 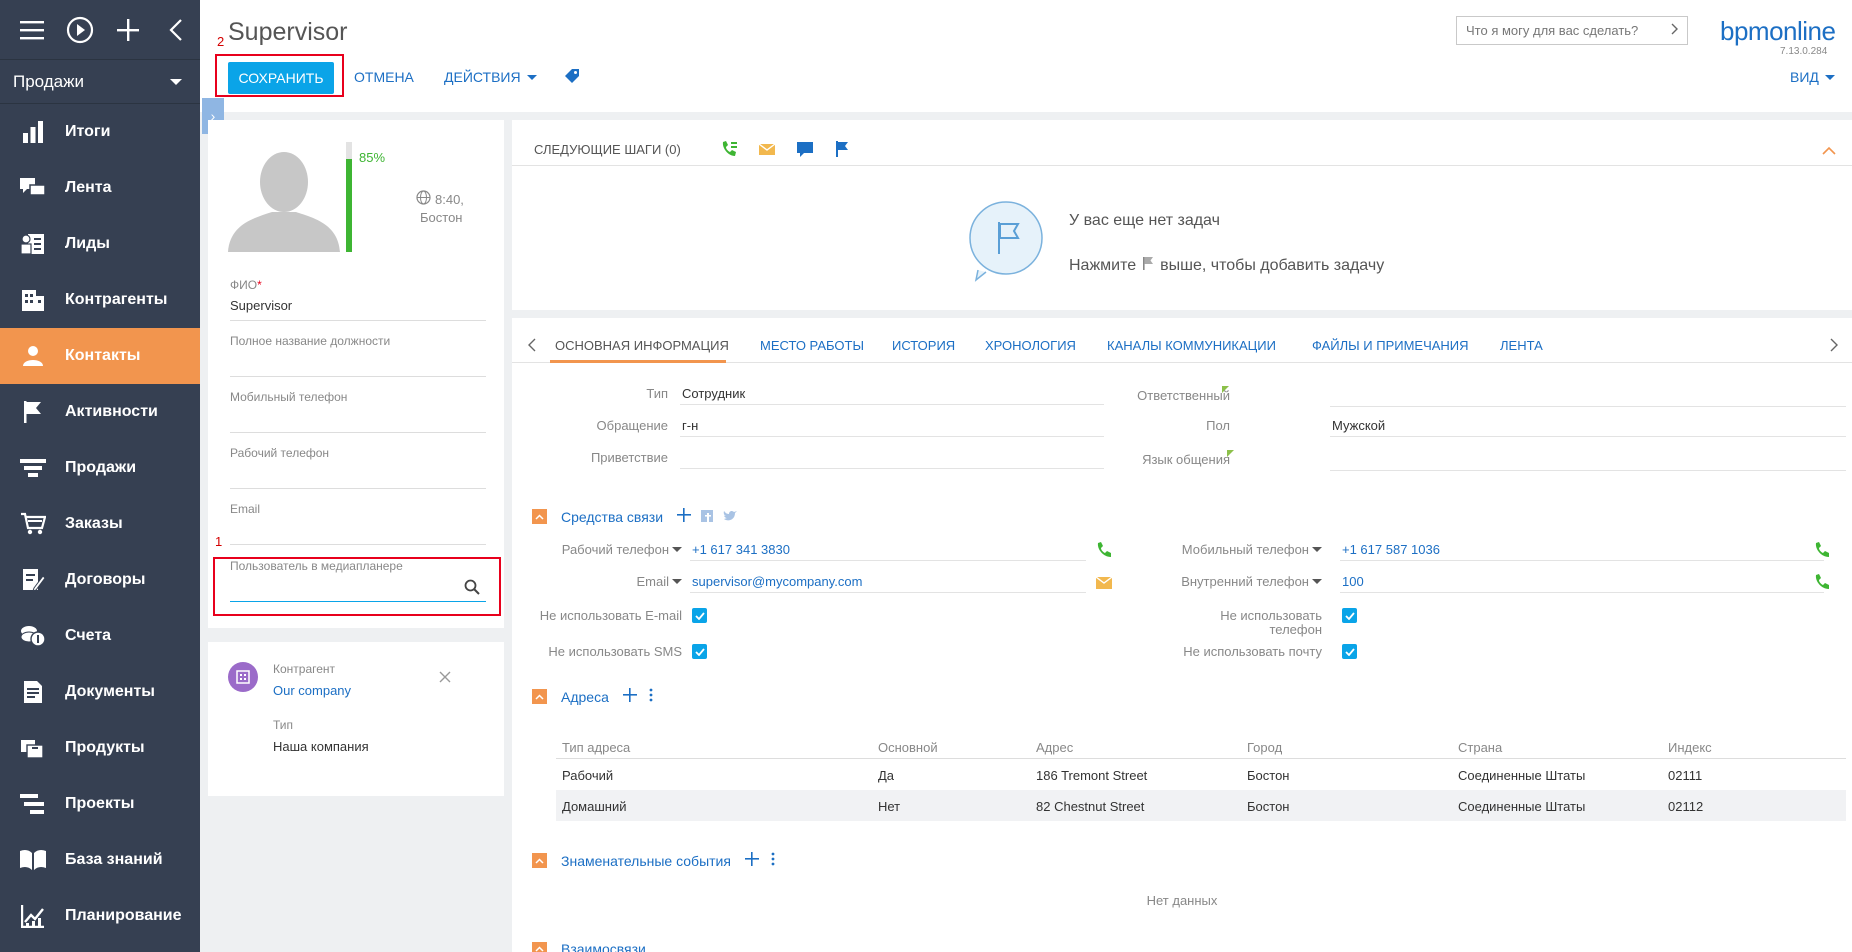 What do you see at coordinates (472, 589) in the screenshot?
I see `search-icon` at bounding box center [472, 589].